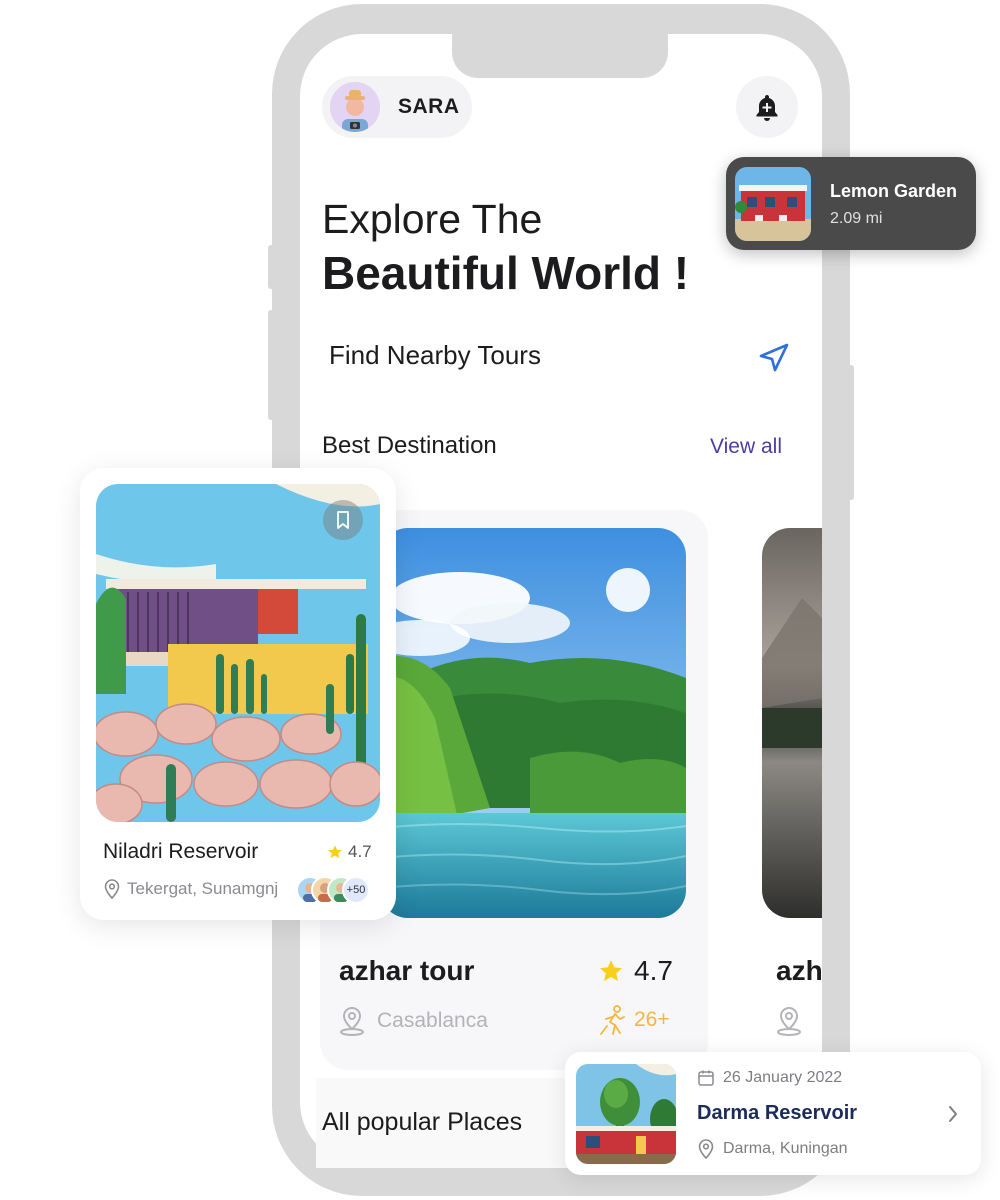  I want to click on destination-image, so click(533, 723).